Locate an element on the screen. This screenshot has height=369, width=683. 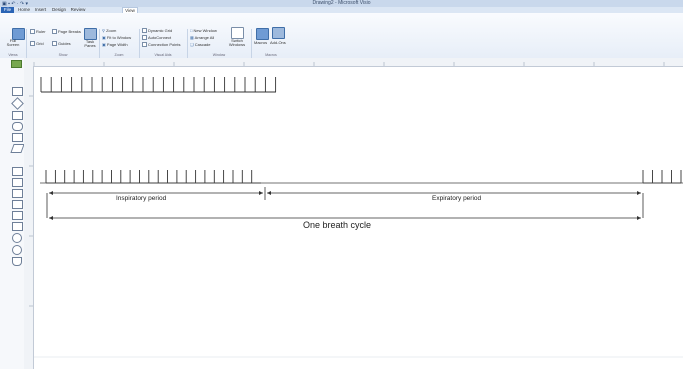
fit-to-window-button: ▣ Fit to Window is located at coordinates (116, 37).